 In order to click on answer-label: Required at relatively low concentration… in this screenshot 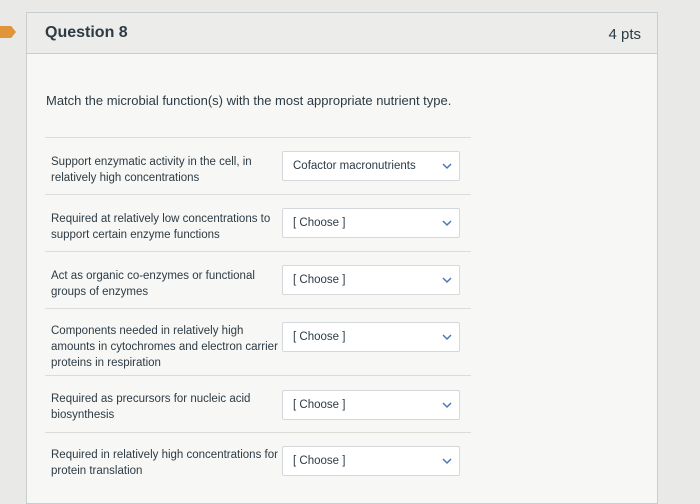, I will do `click(161, 227)`.